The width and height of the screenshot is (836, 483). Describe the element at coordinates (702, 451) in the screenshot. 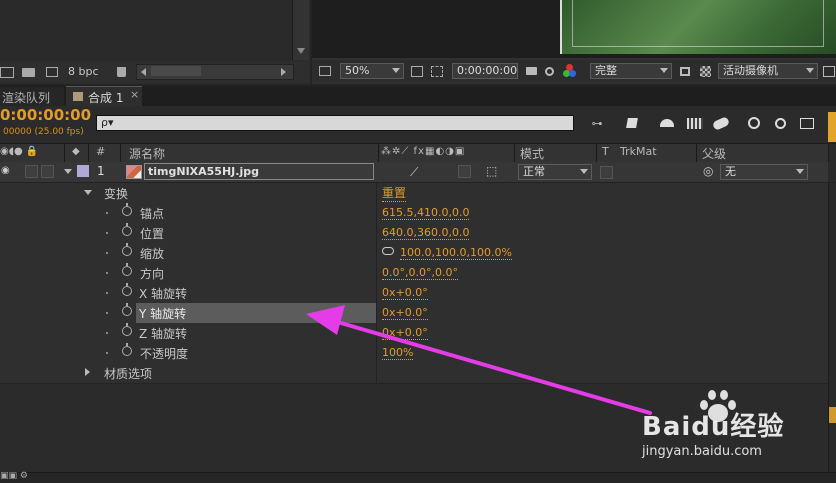

I see `baidu-url: jingyan.baidu.com` at that location.